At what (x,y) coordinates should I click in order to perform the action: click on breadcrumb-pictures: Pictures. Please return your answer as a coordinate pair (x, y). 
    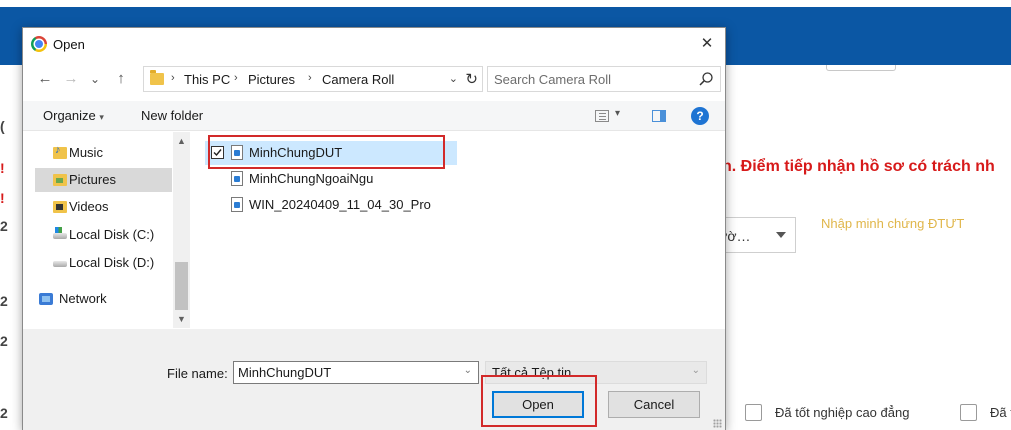
    Looking at the image, I should click on (271, 79).